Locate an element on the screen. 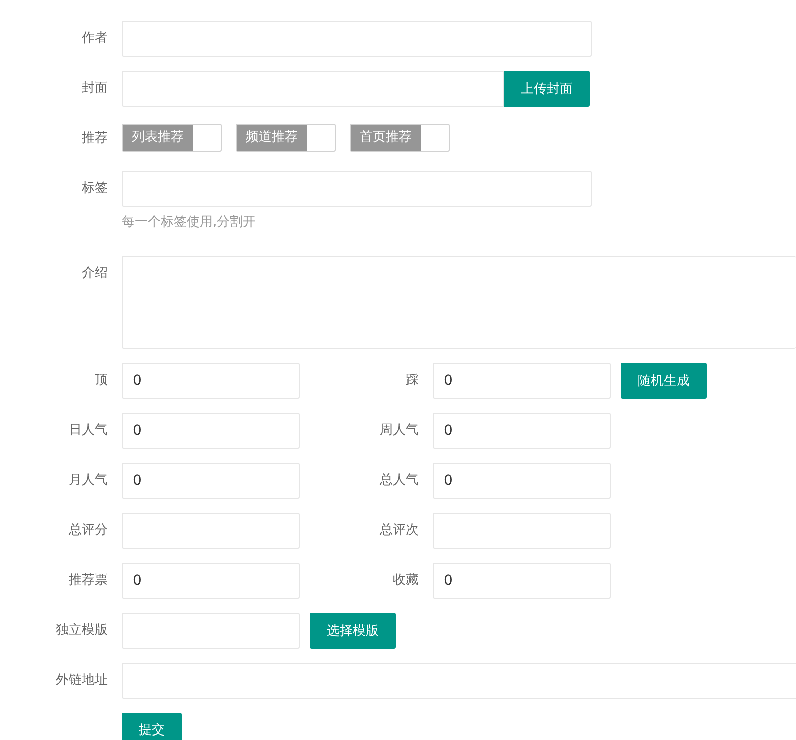 The image size is (796, 740). field-label: 踩 is located at coordinates (412, 381).